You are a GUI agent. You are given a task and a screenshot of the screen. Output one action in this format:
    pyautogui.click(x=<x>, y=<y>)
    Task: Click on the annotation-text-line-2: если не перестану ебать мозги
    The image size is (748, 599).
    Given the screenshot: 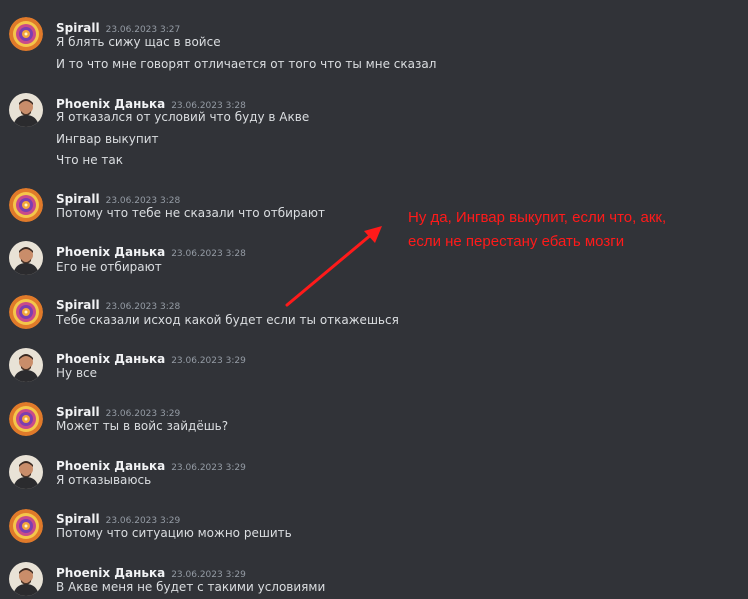 What is the action you would take?
    pyautogui.click(x=516, y=241)
    